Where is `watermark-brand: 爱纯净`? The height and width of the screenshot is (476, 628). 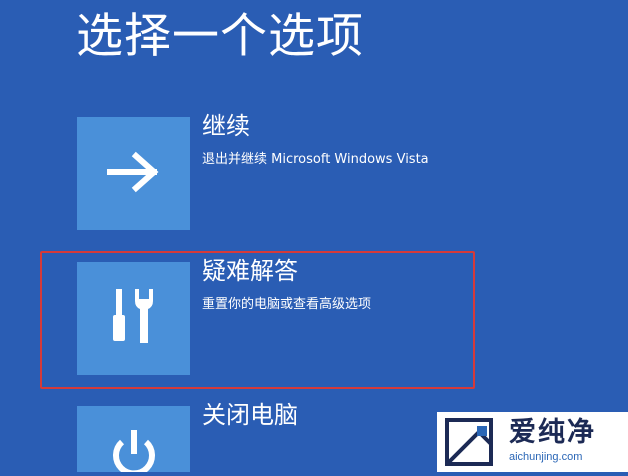
watermark-brand: 爱纯净 is located at coordinates (552, 432).